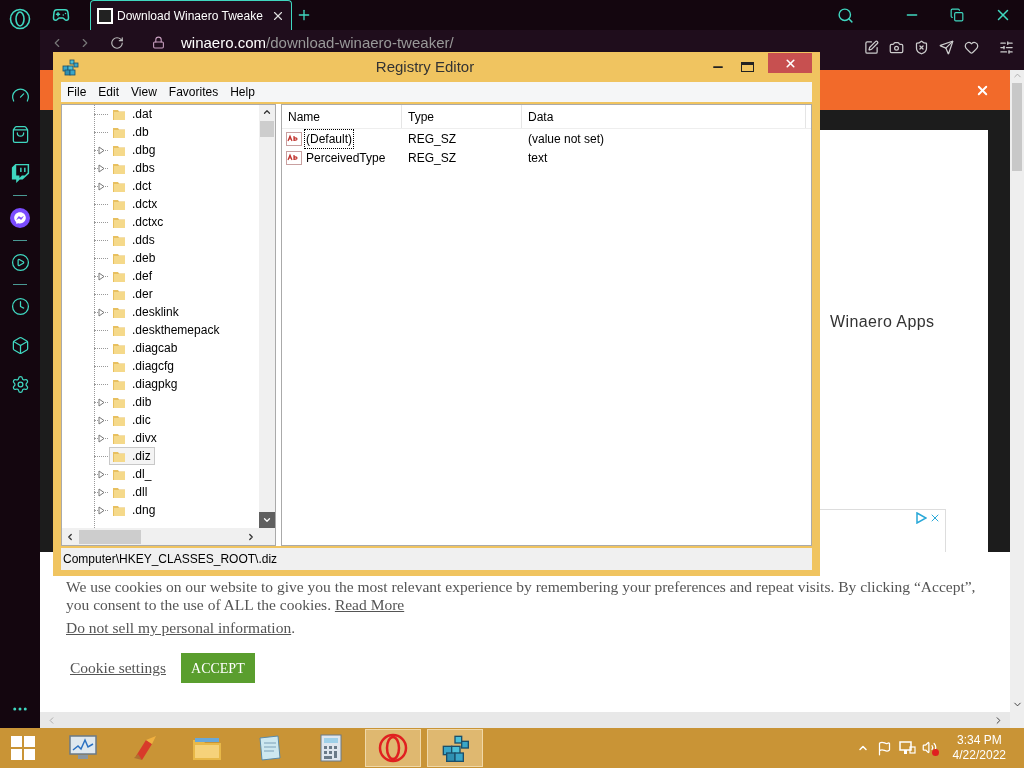 The height and width of the screenshot is (768, 1024). Describe the element at coordinates (906, 748) in the screenshot. I see `network-icon` at that location.